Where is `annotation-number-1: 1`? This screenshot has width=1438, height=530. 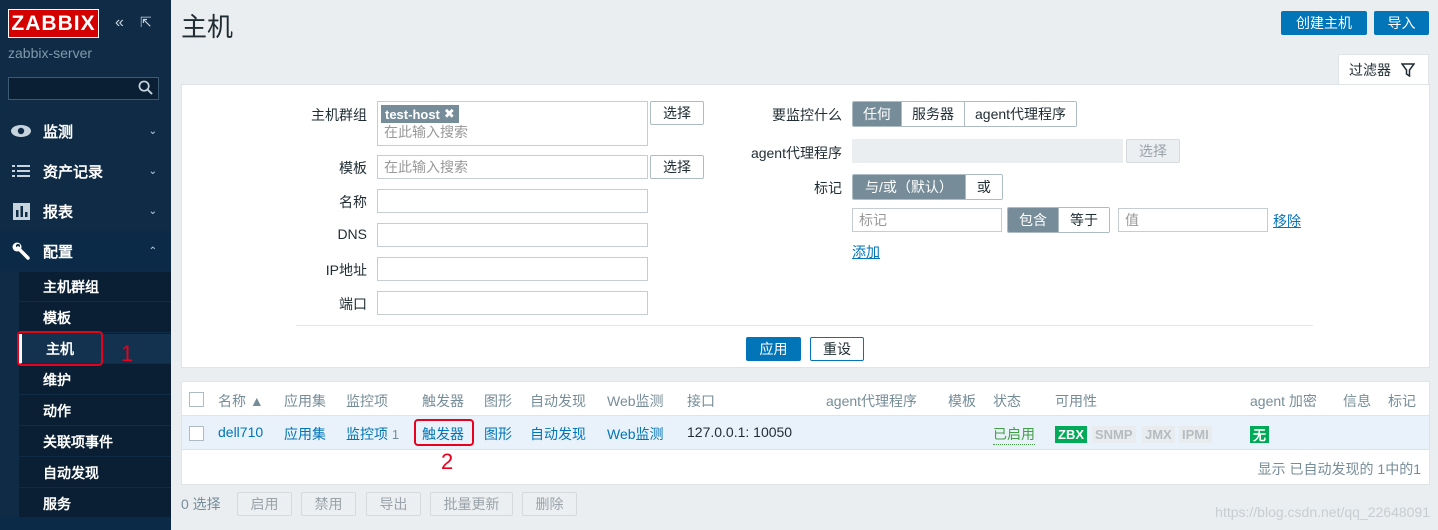
annotation-number-1: 1 is located at coordinates (127, 353).